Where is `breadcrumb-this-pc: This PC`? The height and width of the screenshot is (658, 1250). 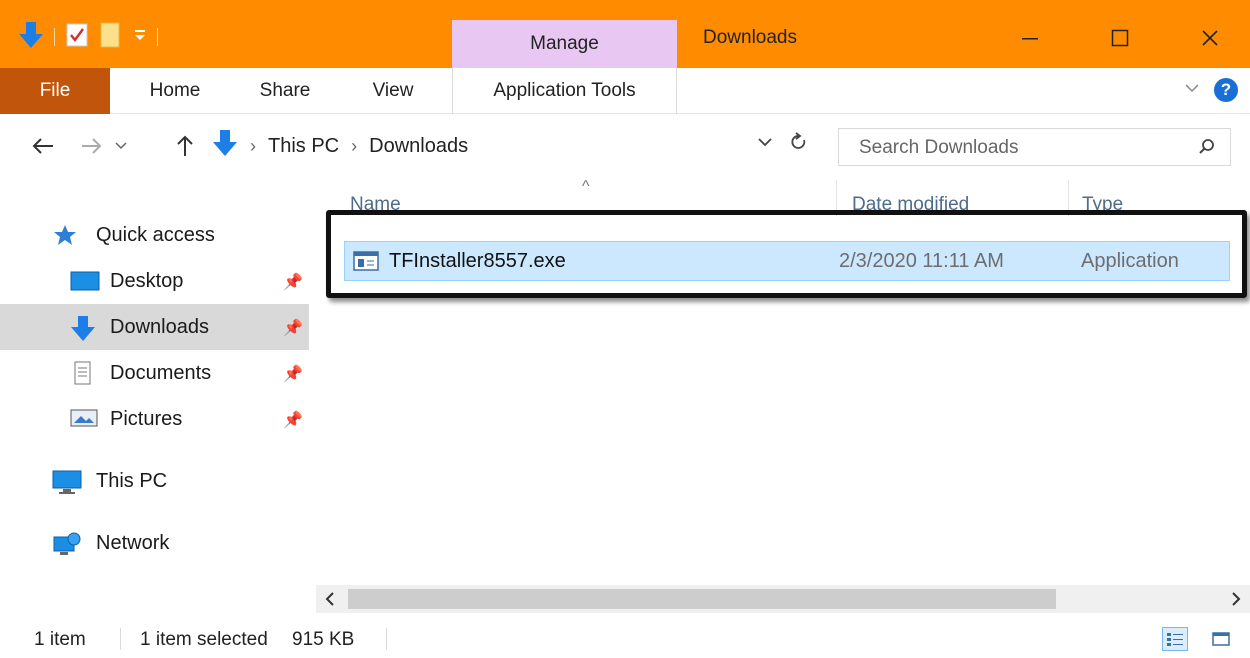 breadcrumb-this-pc: This PC is located at coordinates (303, 146).